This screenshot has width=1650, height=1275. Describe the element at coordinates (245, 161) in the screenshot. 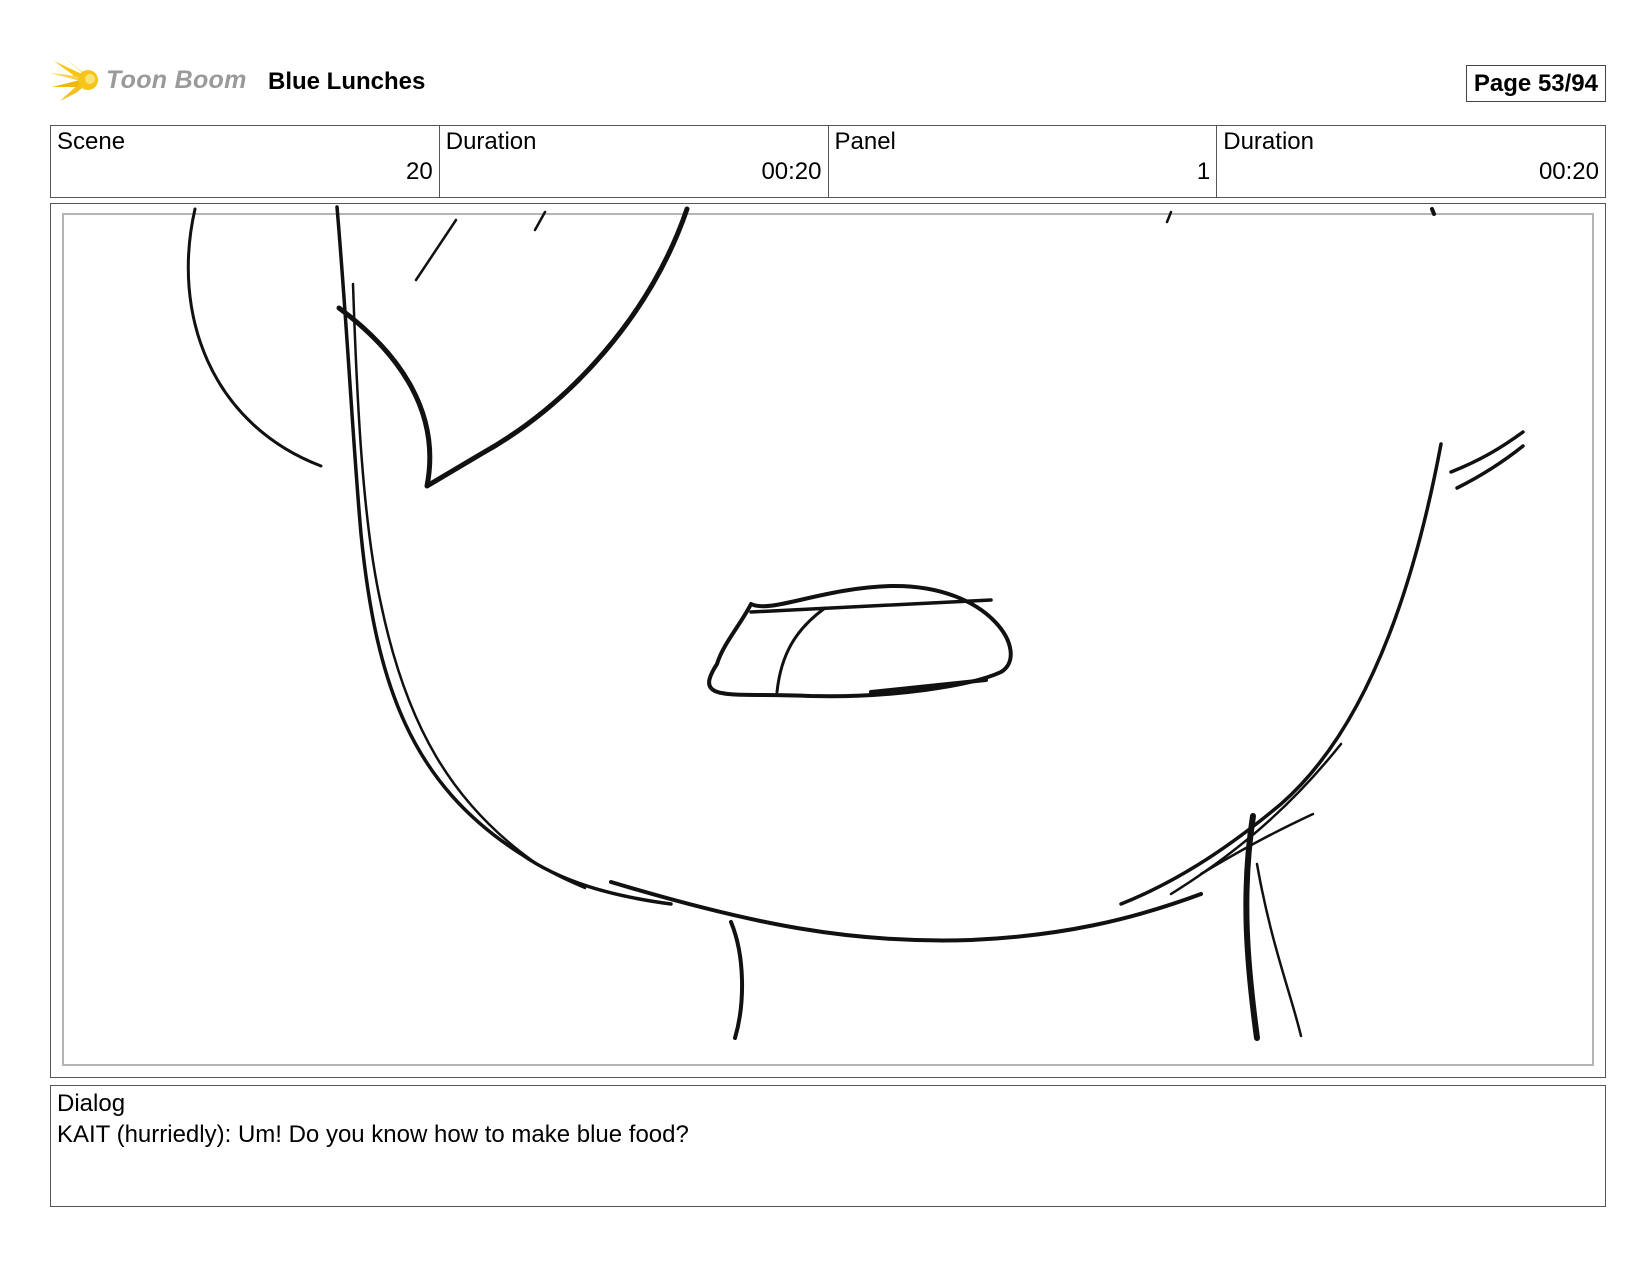

I see `scene-cell: Scene 20` at that location.